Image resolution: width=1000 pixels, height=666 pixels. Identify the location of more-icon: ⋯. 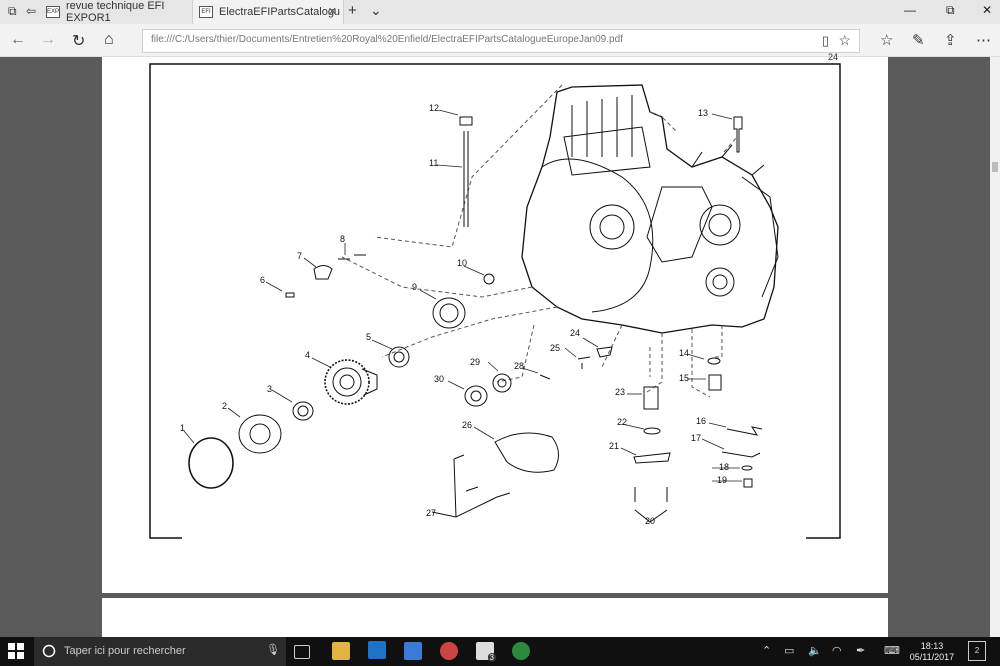
(983, 40).